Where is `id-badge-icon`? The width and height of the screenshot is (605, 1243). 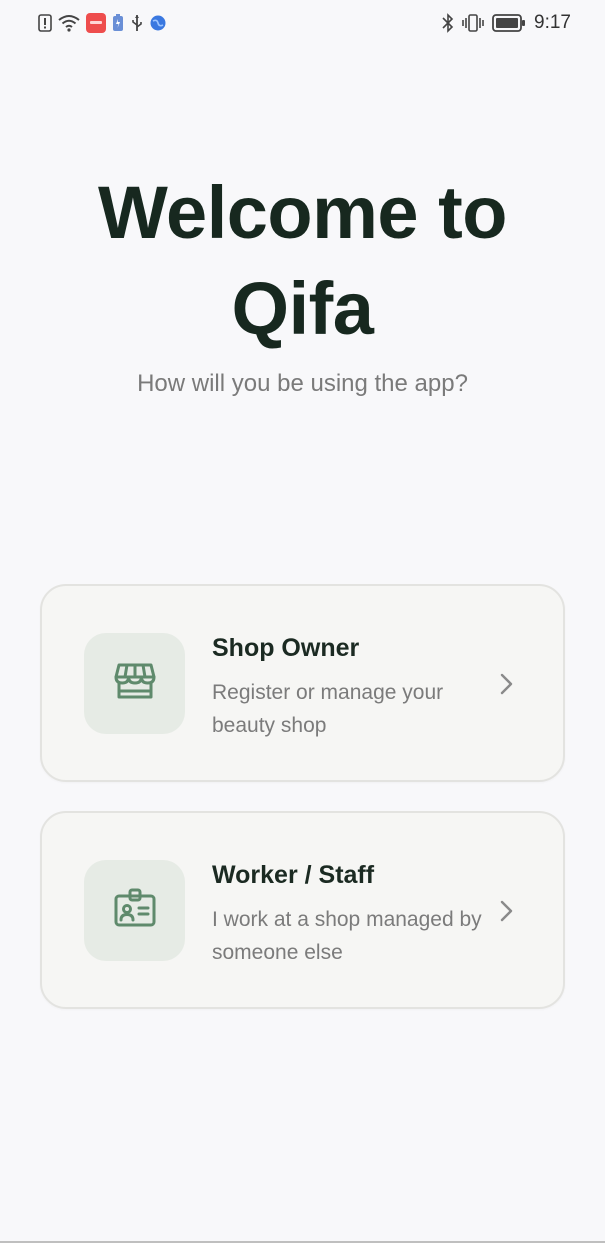 id-badge-icon is located at coordinates (135, 910).